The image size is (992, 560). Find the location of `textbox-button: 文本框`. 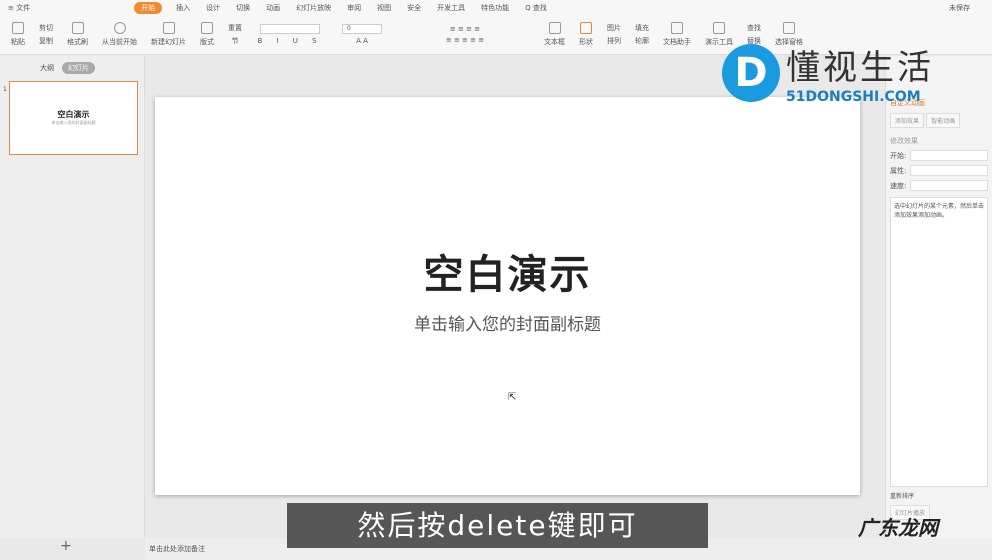

textbox-button: 文本框 is located at coordinates (554, 34).